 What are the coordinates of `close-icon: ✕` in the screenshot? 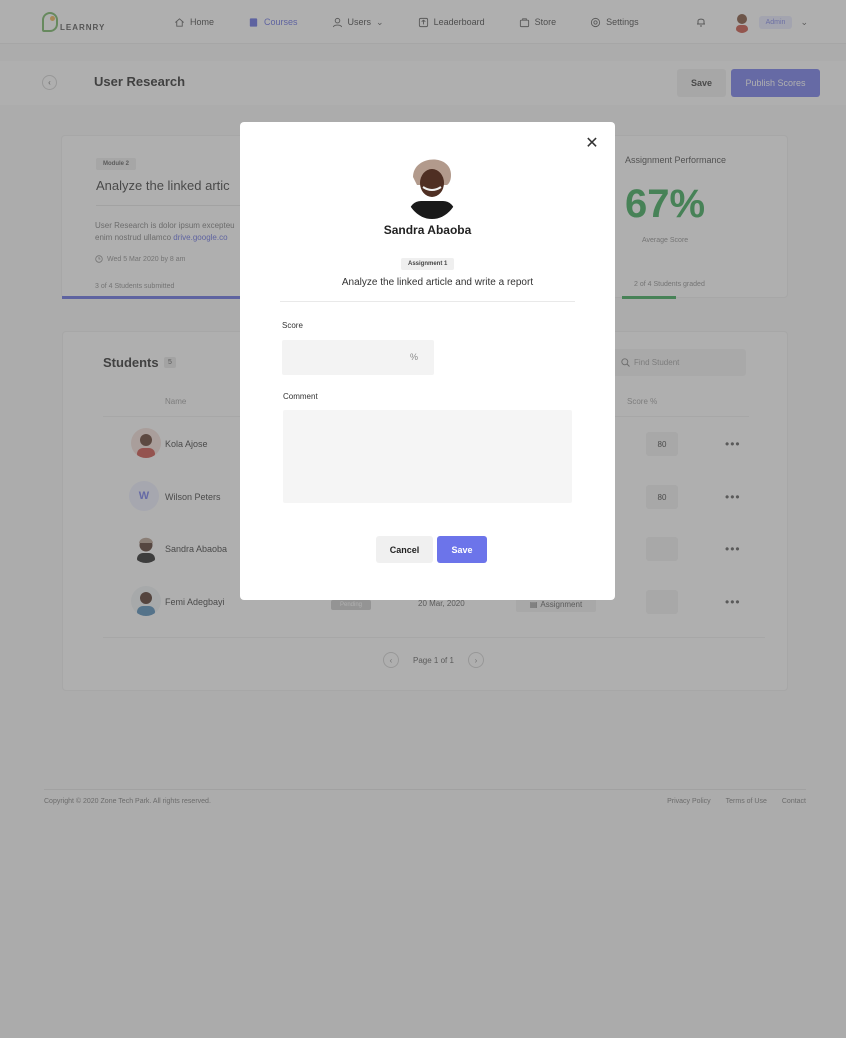 It's located at (592, 144).